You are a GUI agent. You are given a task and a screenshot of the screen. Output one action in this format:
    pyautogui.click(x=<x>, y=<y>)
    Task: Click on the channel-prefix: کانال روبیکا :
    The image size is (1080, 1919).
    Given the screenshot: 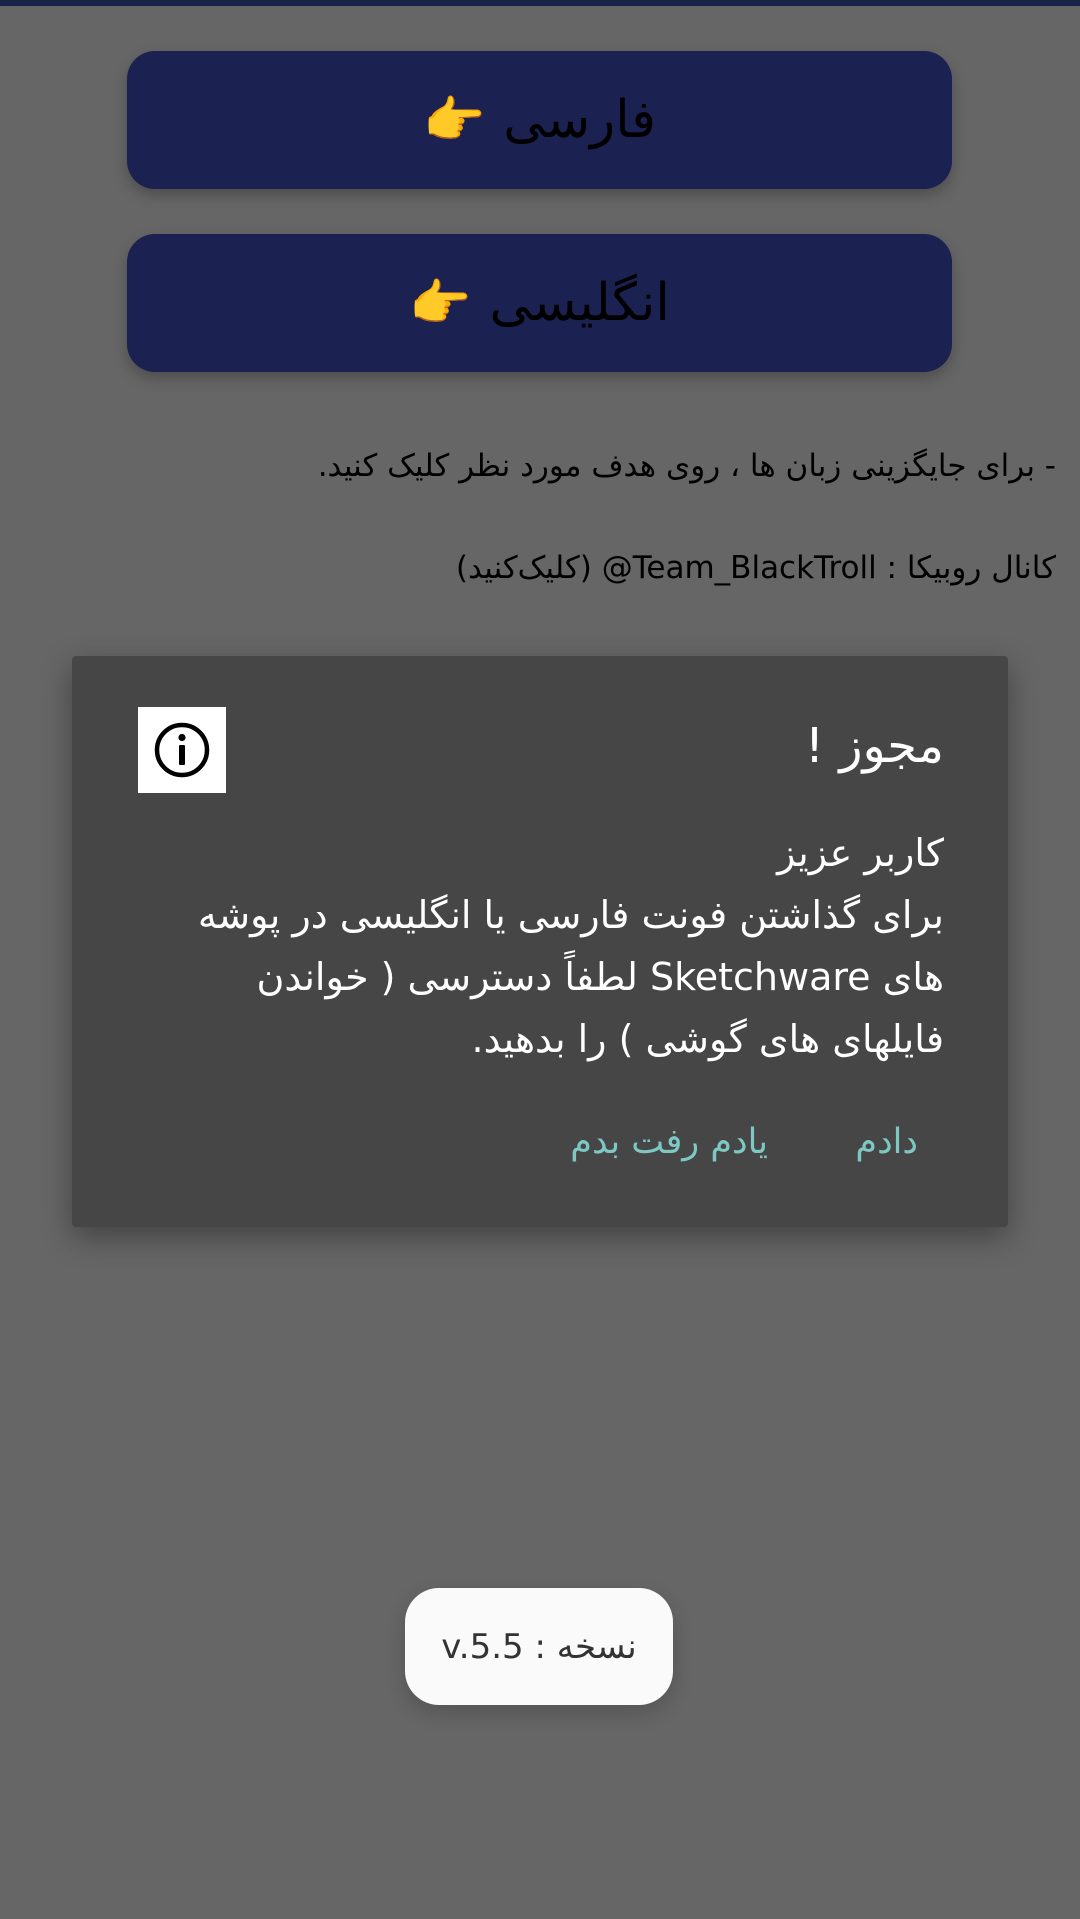 What is the action you would take?
    pyautogui.click(x=966, y=568)
    